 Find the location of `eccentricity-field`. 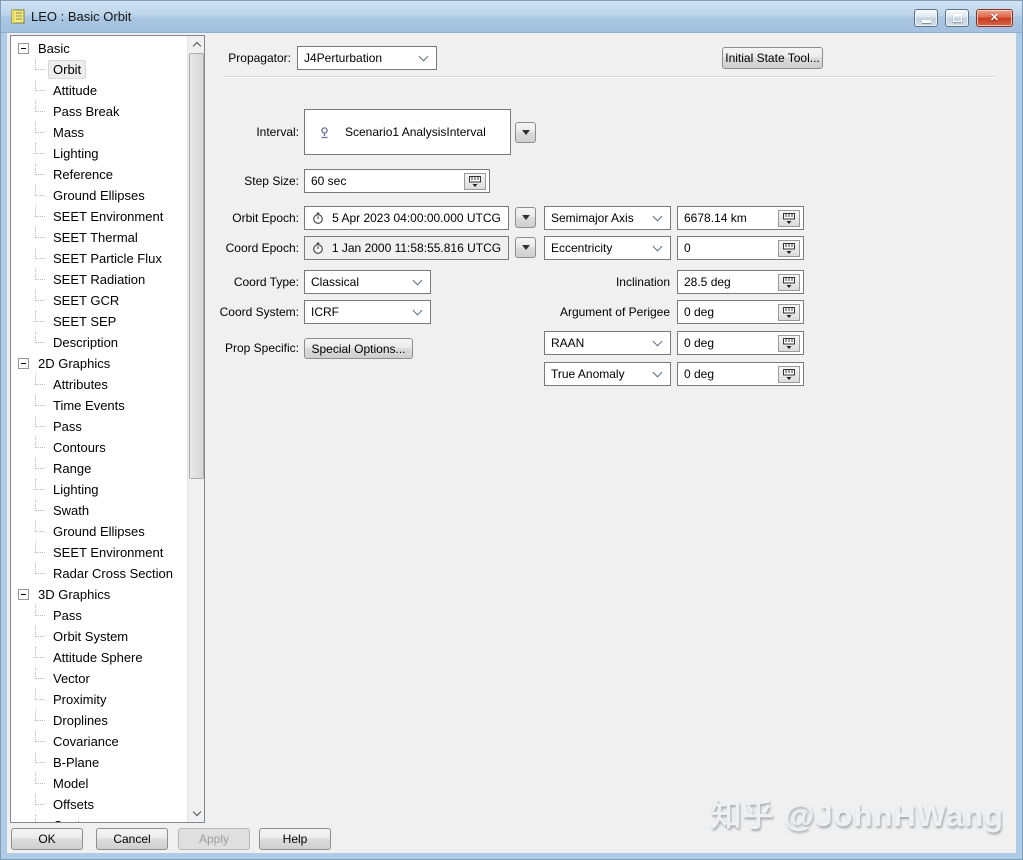

eccentricity-field is located at coordinates (740, 248).